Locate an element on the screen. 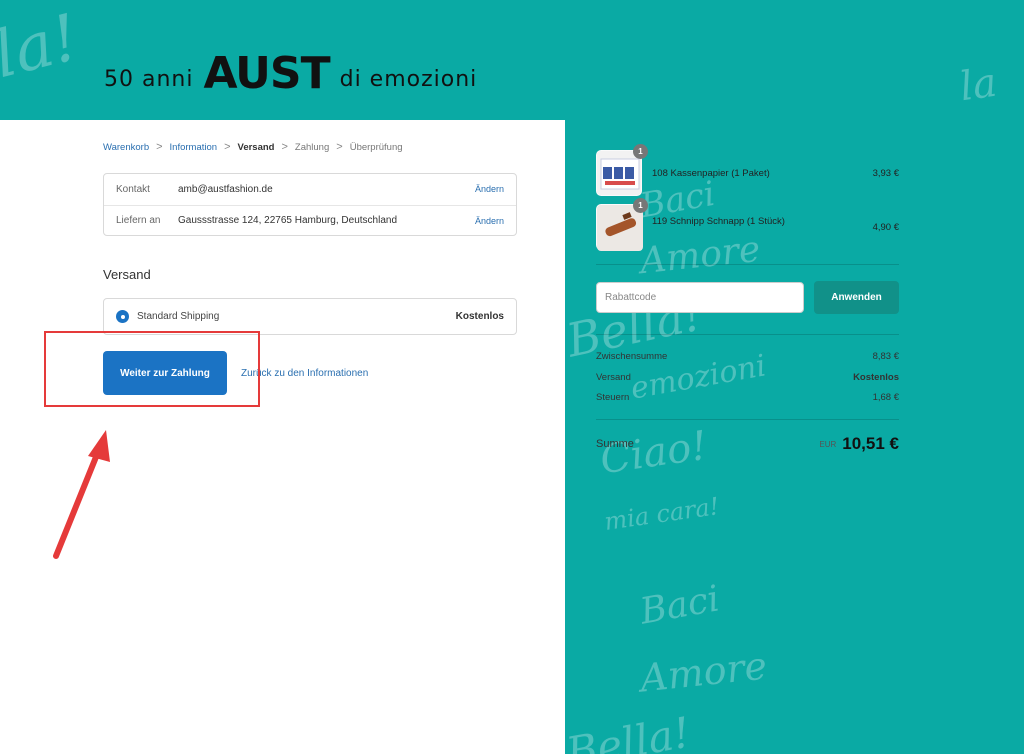 This screenshot has height=754, width=1024. cart-item: 1 119 Schnipp Schnapp (1 Stück) 4,90 € is located at coordinates (747, 224).